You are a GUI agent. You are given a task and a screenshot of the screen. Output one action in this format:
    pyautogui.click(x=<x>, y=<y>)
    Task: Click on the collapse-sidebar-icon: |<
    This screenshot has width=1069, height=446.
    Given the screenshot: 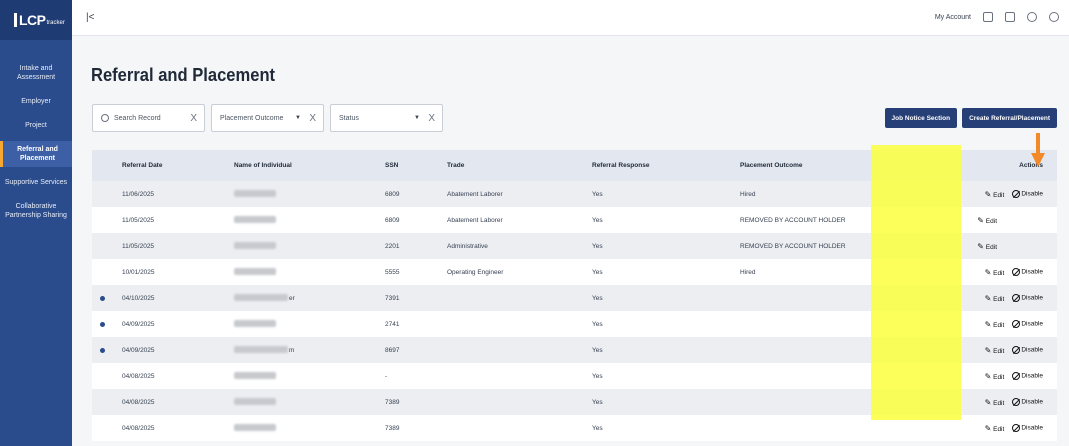 What is the action you would take?
    pyautogui.click(x=90, y=17)
    